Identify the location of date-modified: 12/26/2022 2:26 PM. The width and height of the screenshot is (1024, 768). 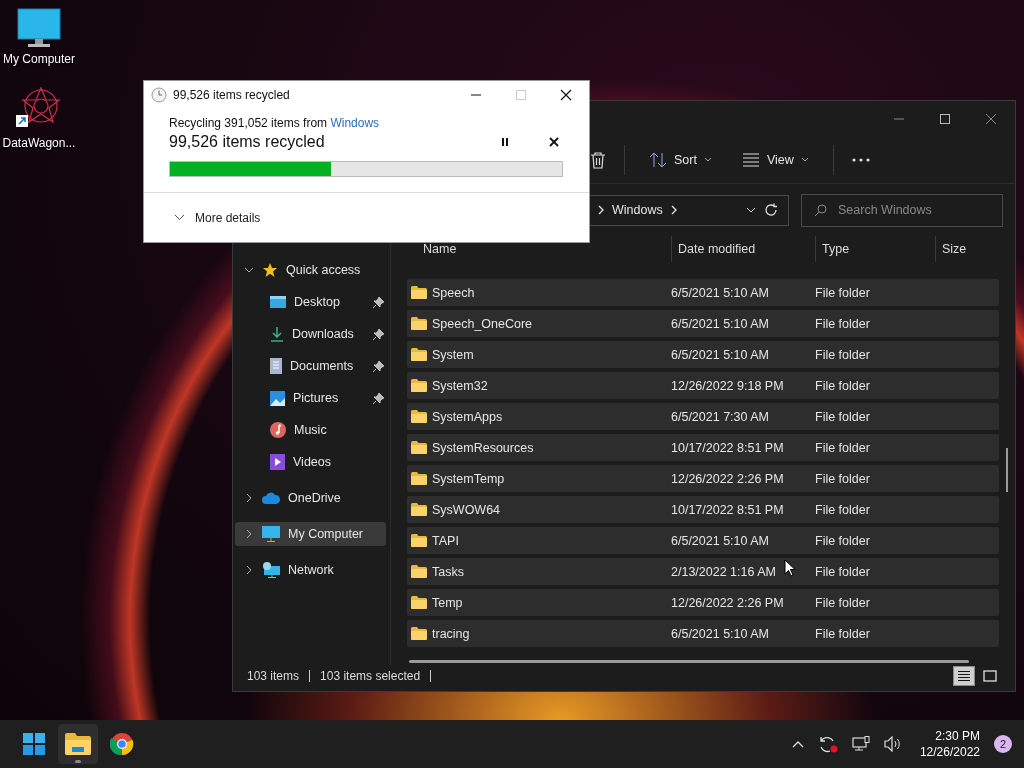
(727, 478).